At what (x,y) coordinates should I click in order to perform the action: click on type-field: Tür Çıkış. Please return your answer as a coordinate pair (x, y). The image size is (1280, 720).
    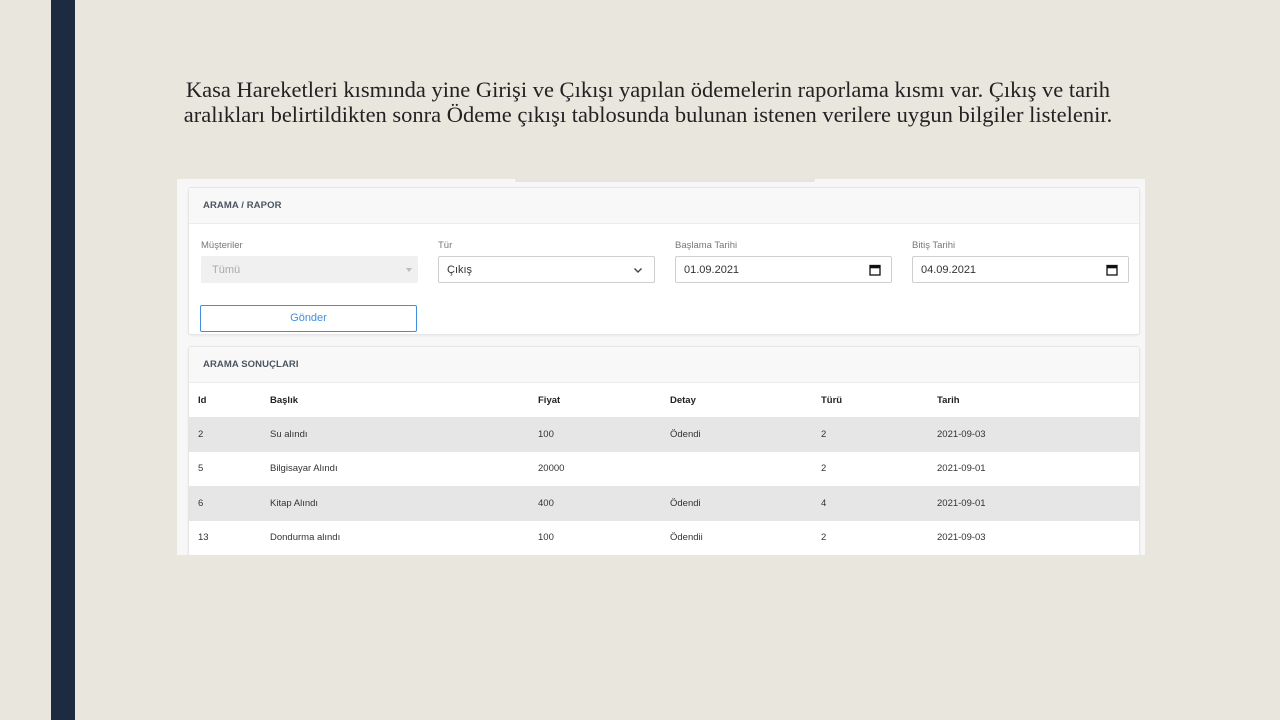
    Looking at the image, I should click on (546, 261).